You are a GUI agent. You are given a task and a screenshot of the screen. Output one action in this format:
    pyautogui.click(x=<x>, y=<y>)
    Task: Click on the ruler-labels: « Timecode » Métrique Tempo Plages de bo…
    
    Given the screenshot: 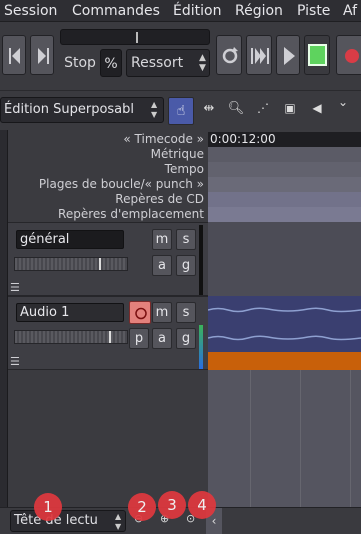 What is the action you would take?
    pyautogui.click(x=108, y=177)
    